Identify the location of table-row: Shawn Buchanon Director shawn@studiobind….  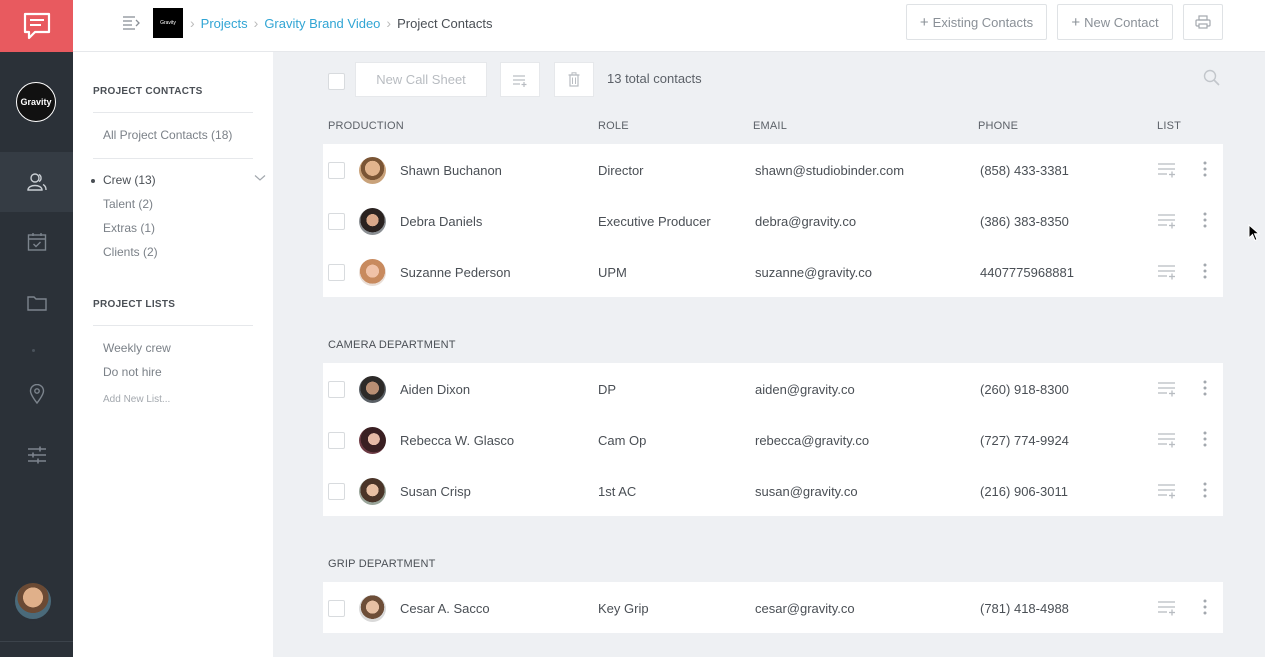
(773, 169).